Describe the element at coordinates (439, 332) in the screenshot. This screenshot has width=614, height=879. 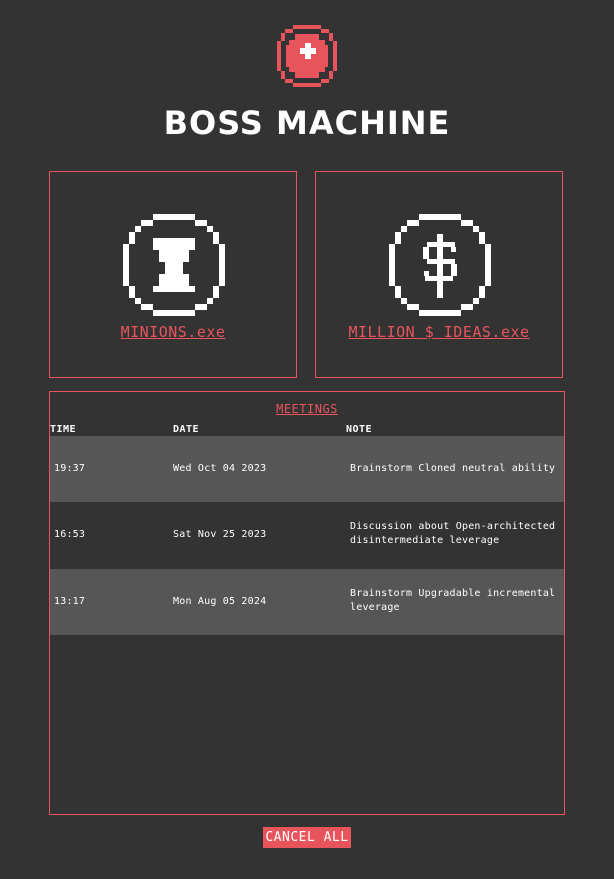
I see `ideas-link: MILLION $ IDEAS.exe` at that location.